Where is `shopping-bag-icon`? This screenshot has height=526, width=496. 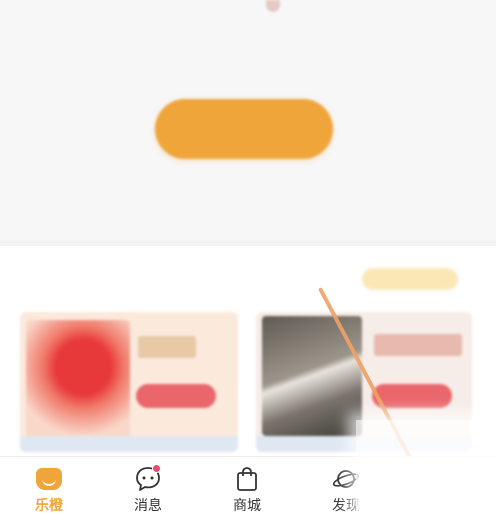 shopping-bag-icon is located at coordinates (247, 479).